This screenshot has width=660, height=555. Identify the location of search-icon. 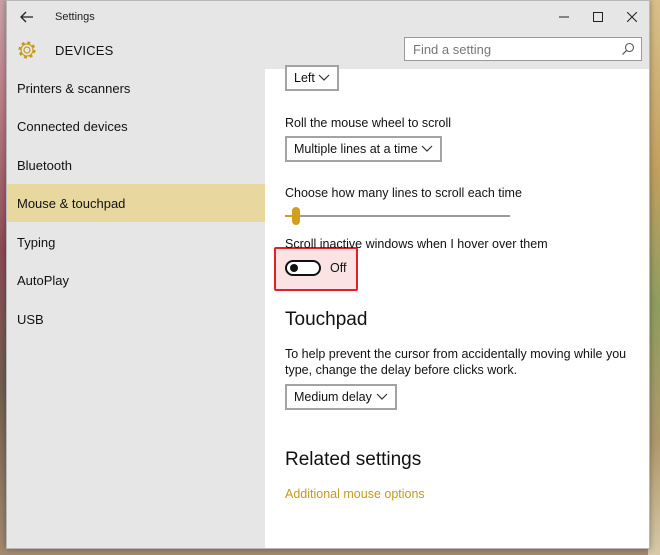
(628, 49).